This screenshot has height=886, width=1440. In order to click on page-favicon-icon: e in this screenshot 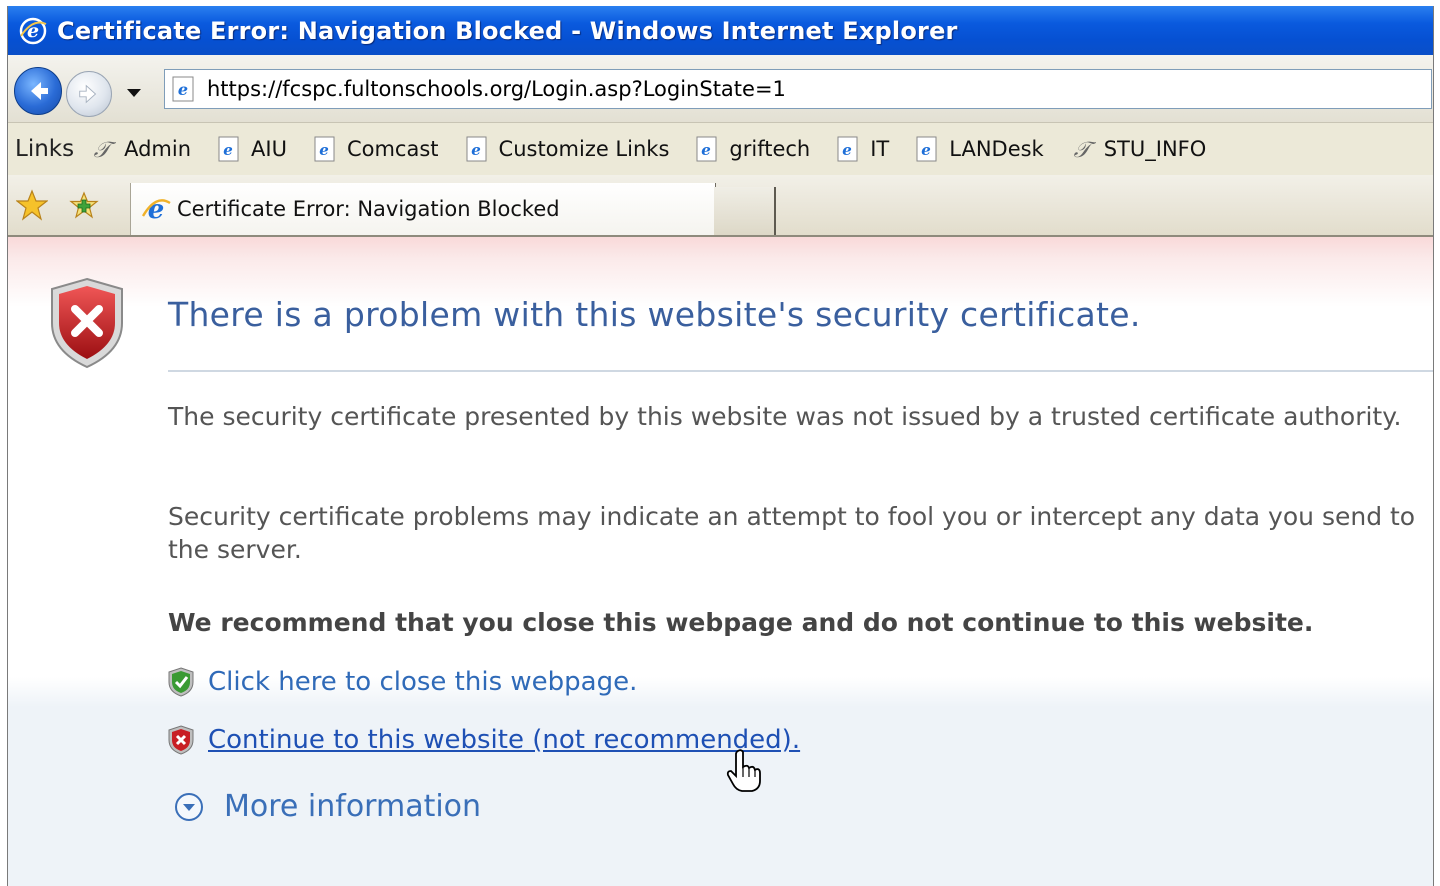, I will do `click(183, 89)`.